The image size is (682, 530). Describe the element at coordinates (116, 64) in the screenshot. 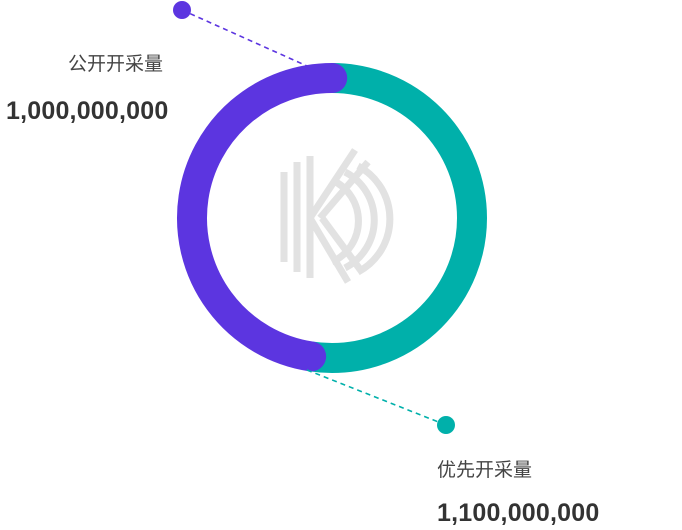

I see `legend-label-public: 公开开采量` at that location.